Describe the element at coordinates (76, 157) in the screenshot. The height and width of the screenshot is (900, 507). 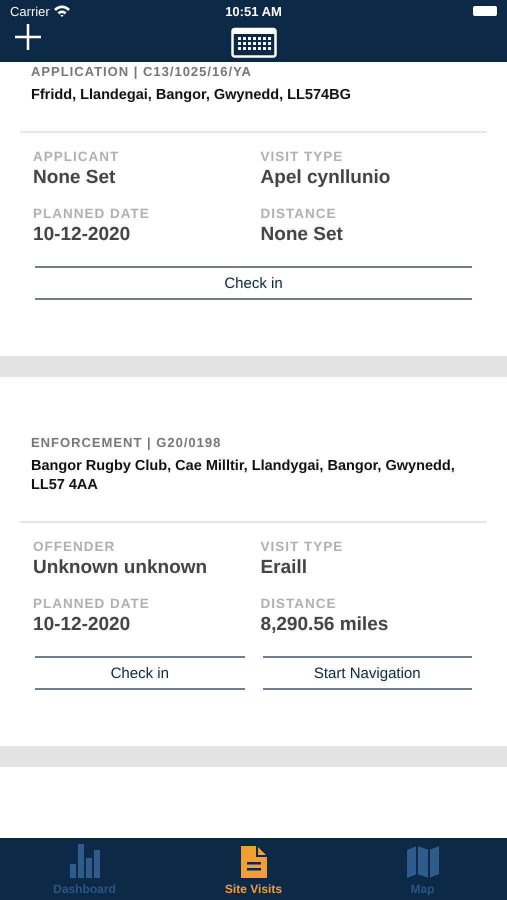
I see `field-label: APPLICANT` at that location.